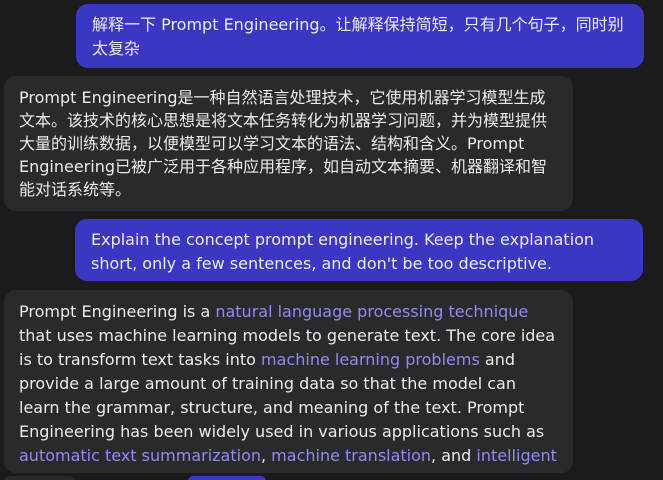 This screenshot has height=480, width=663. What do you see at coordinates (370, 359) in the screenshot?
I see `inline-link: machine learning problems` at bounding box center [370, 359].